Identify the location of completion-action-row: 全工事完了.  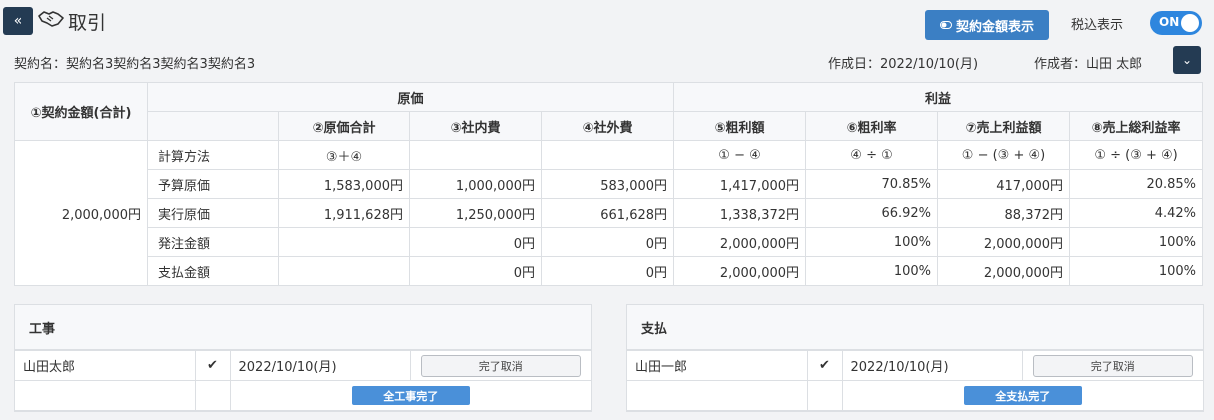
(303, 395).